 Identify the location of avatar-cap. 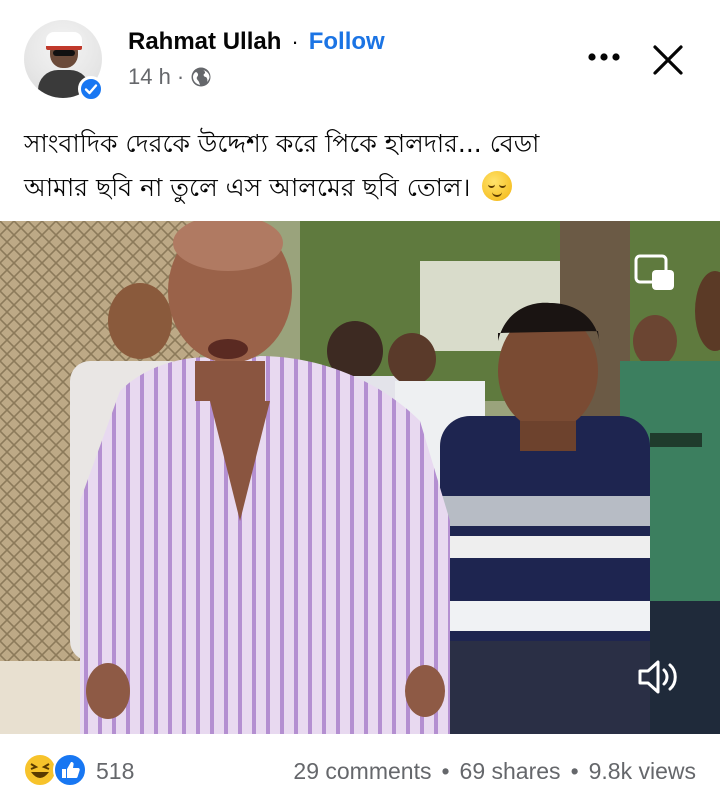
(64, 41).